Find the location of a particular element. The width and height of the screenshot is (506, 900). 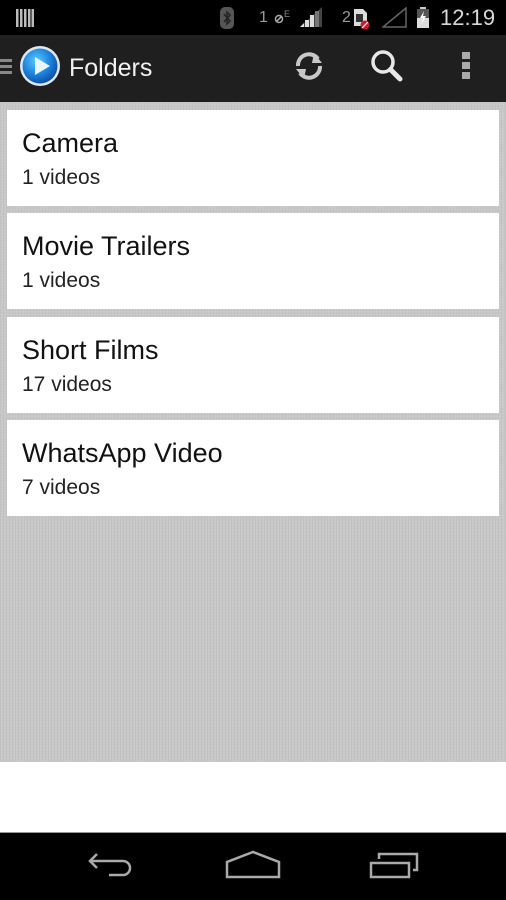

sim2-label: 2 is located at coordinates (346, 17).